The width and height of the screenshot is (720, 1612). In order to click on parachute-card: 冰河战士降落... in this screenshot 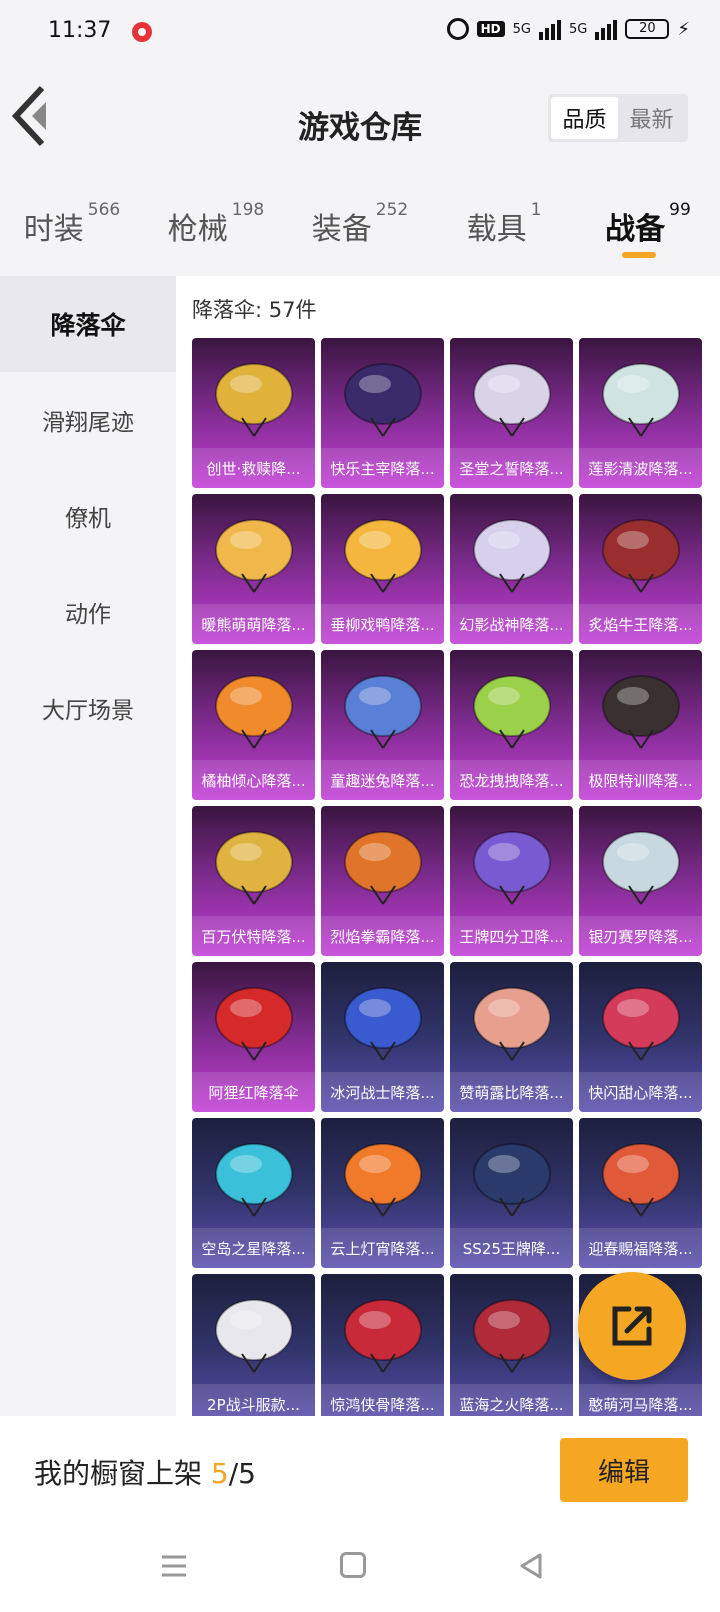, I will do `click(382, 1037)`.